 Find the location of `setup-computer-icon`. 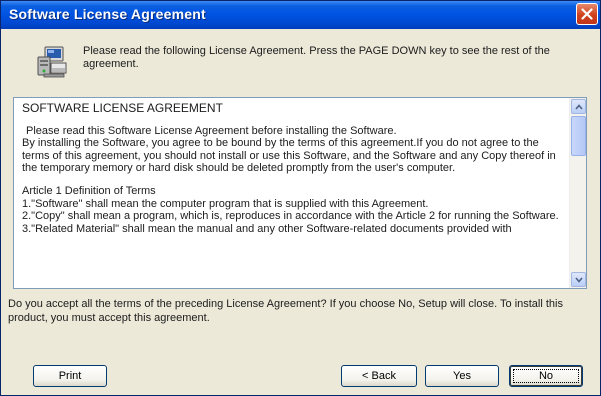

setup-computer-icon is located at coordinates (52, 62).